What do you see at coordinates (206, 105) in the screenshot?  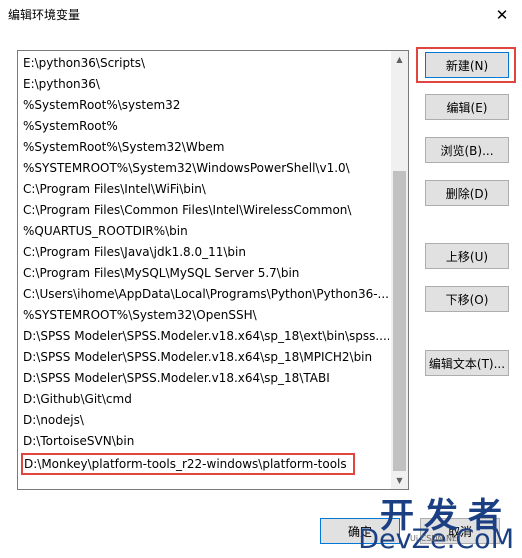 I see `path-list-item: %SystemRoot%\system32` at bounding box center [206, 105].